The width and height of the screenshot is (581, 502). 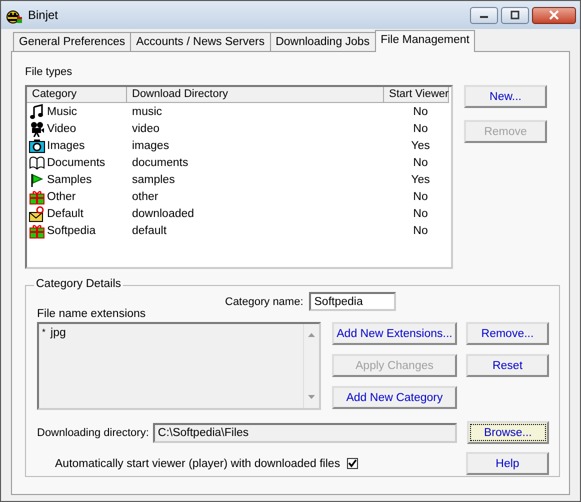 What do you see at coordinates (352, 463) in the screenshot?
I see `auto-start-checkbox` at bounding box center [352, 463].